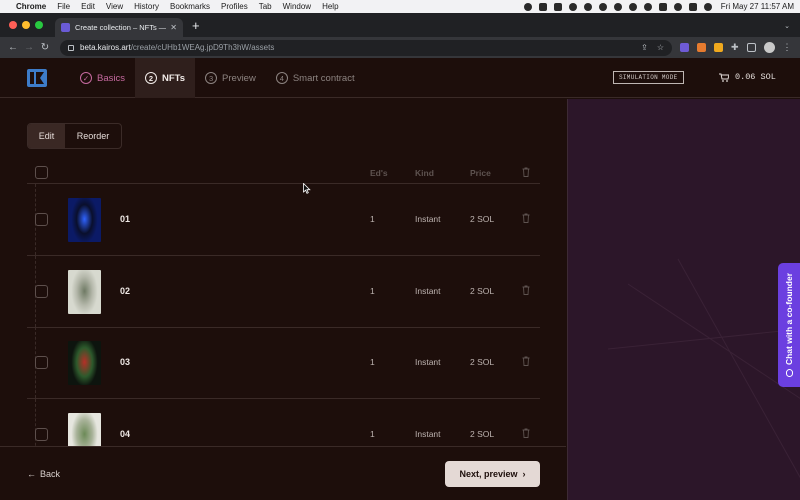 This screenshot has width=800, height=500. Describe the element at coordinates (542, 6) in the screenshot. I see `dropbox-icon` at that location.